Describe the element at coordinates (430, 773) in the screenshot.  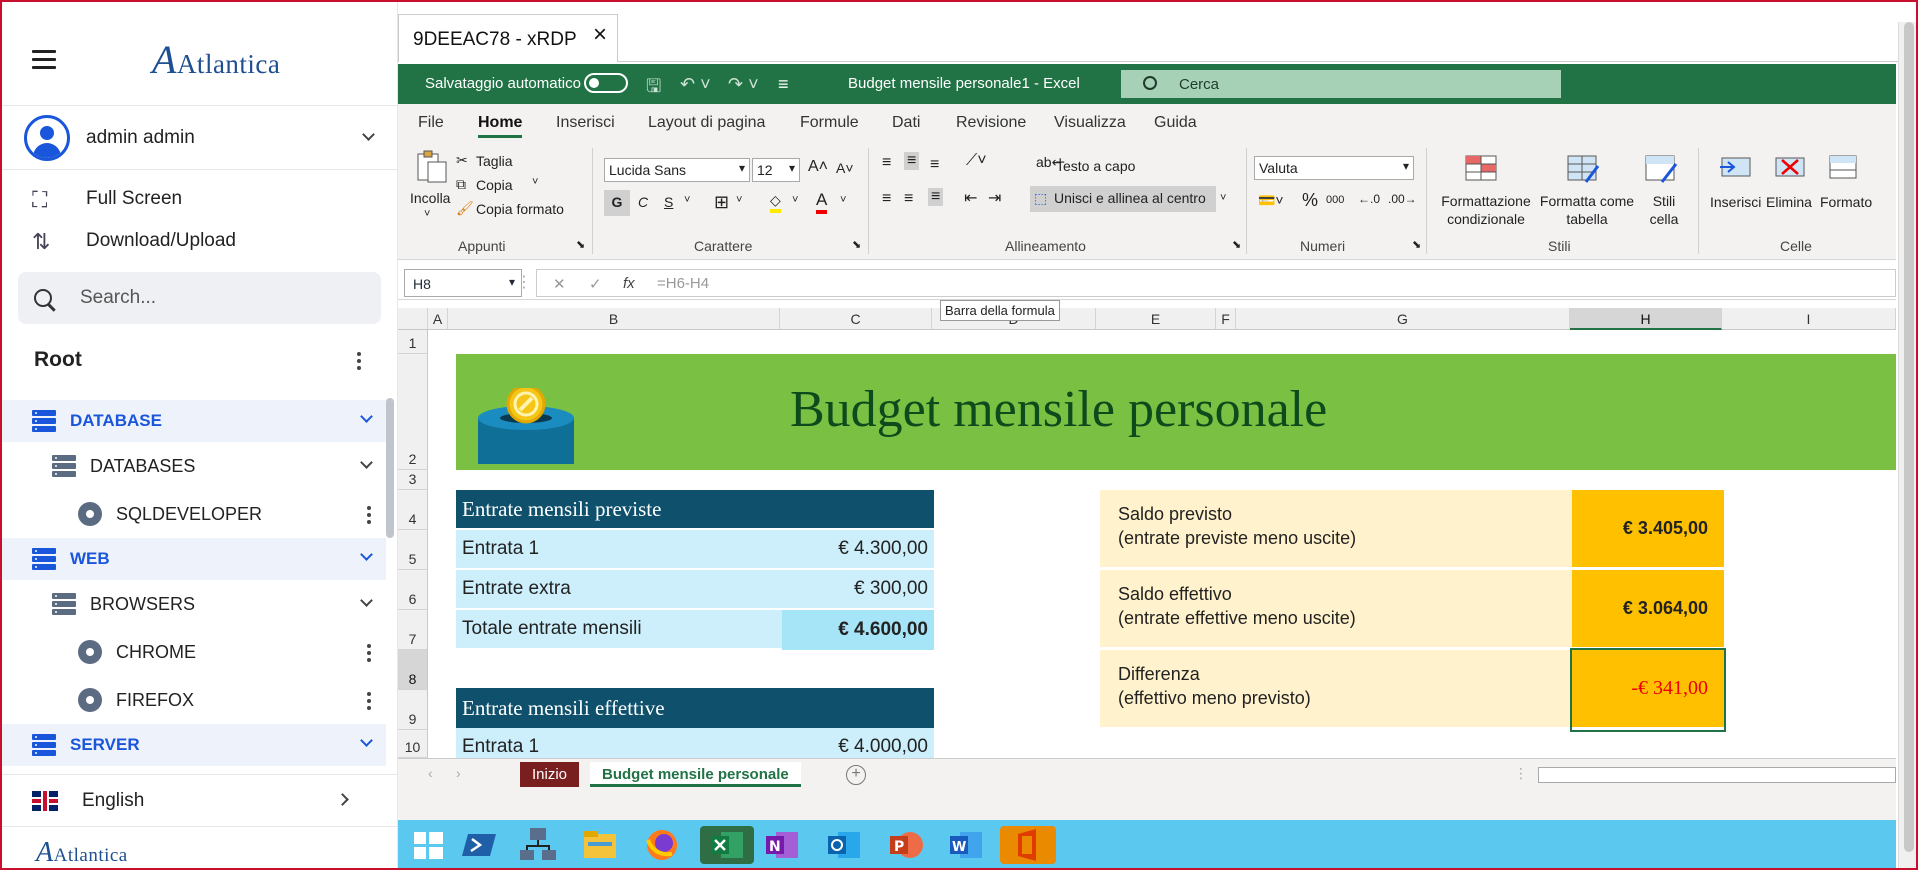
I see `prev-sheet-icon: ‹` at that location.